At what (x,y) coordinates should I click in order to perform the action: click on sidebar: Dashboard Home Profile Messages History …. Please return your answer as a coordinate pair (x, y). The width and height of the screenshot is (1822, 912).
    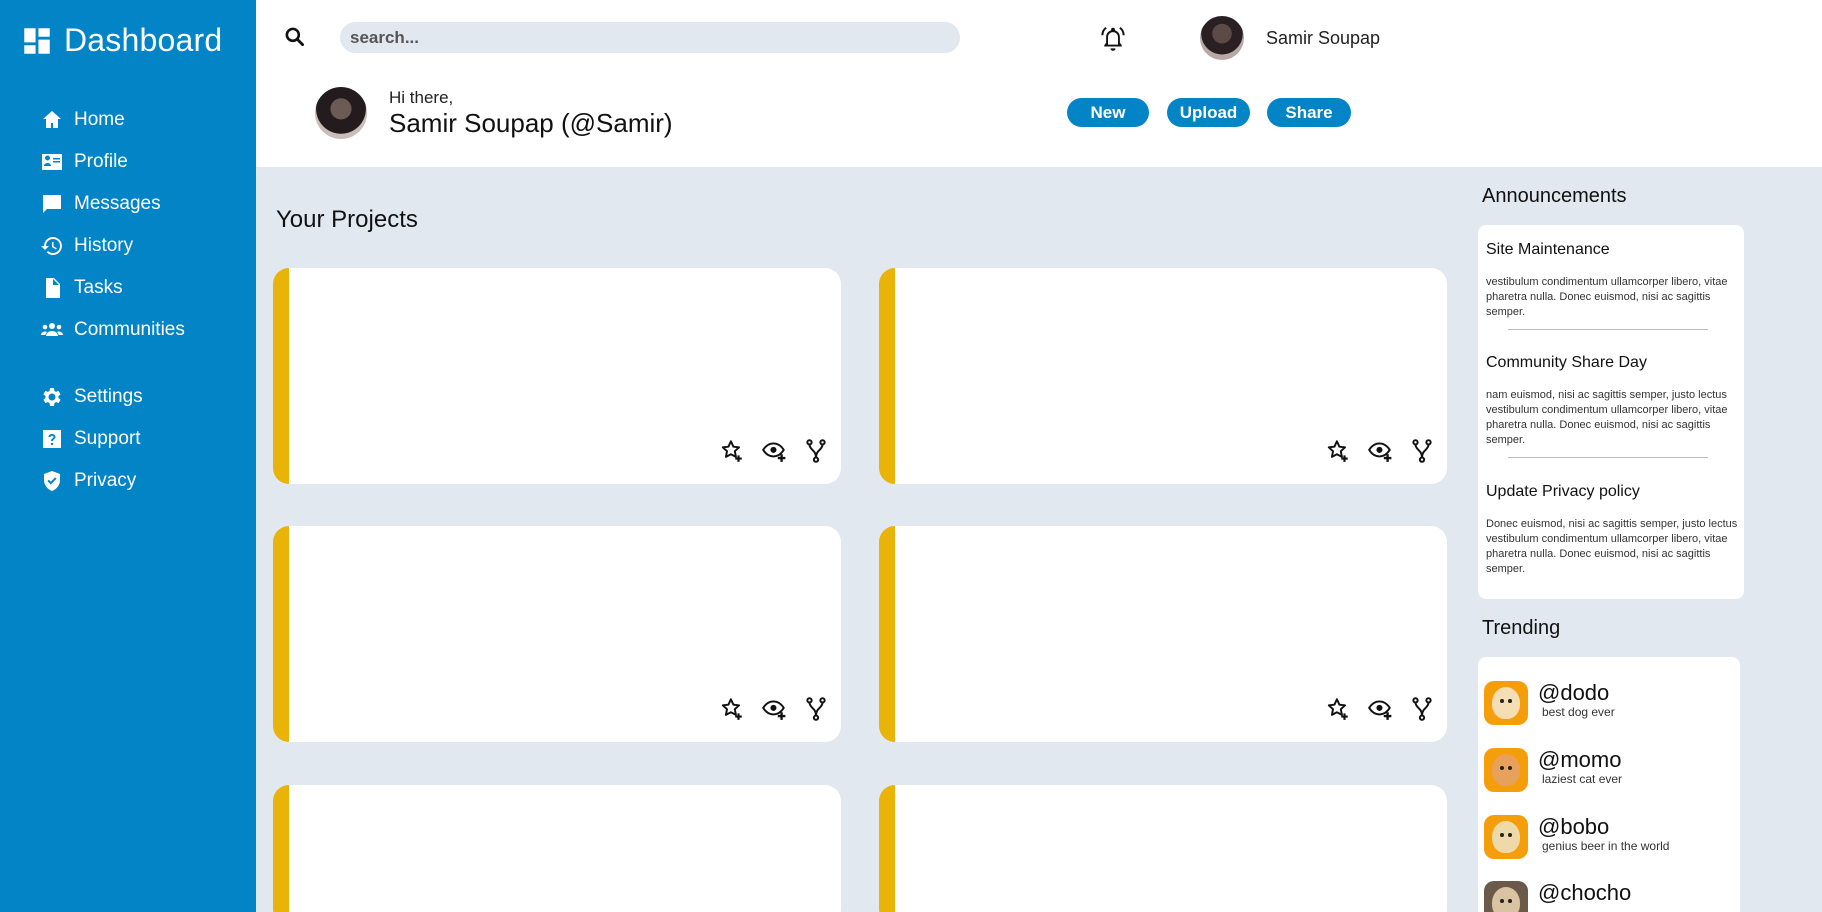
    Looking at the image, I should click on (128, 456).